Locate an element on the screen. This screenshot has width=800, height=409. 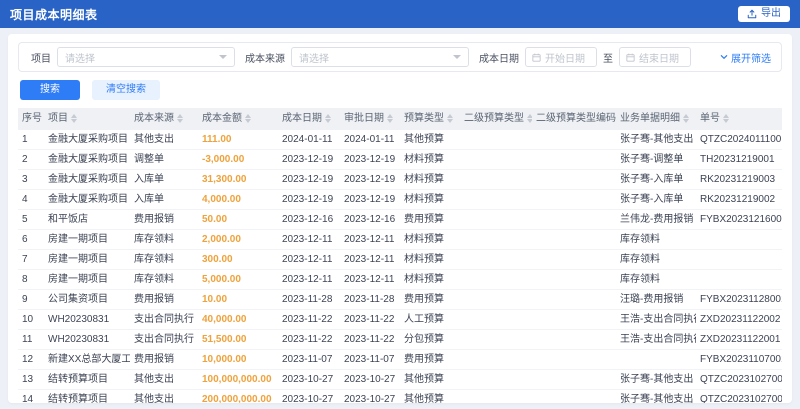
table-cell: WH20230831 is located at coordinates (87, 319).